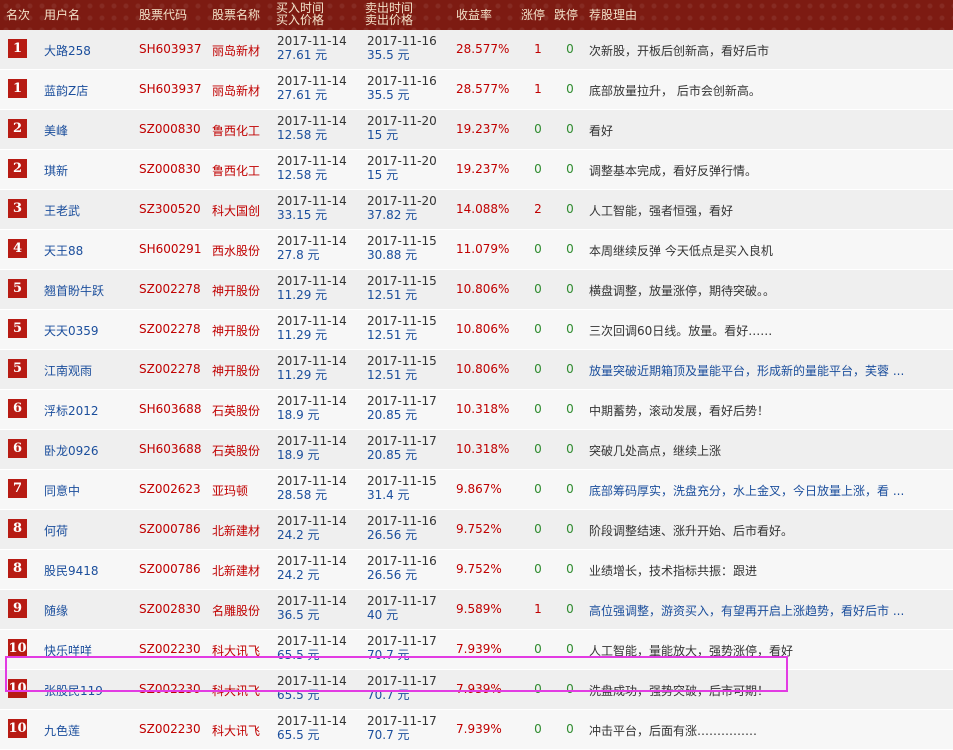 Image resolution: width=953 pixels, height=750 pixels. I want to click on buy-price: 24.2 元, so click(298, 535).